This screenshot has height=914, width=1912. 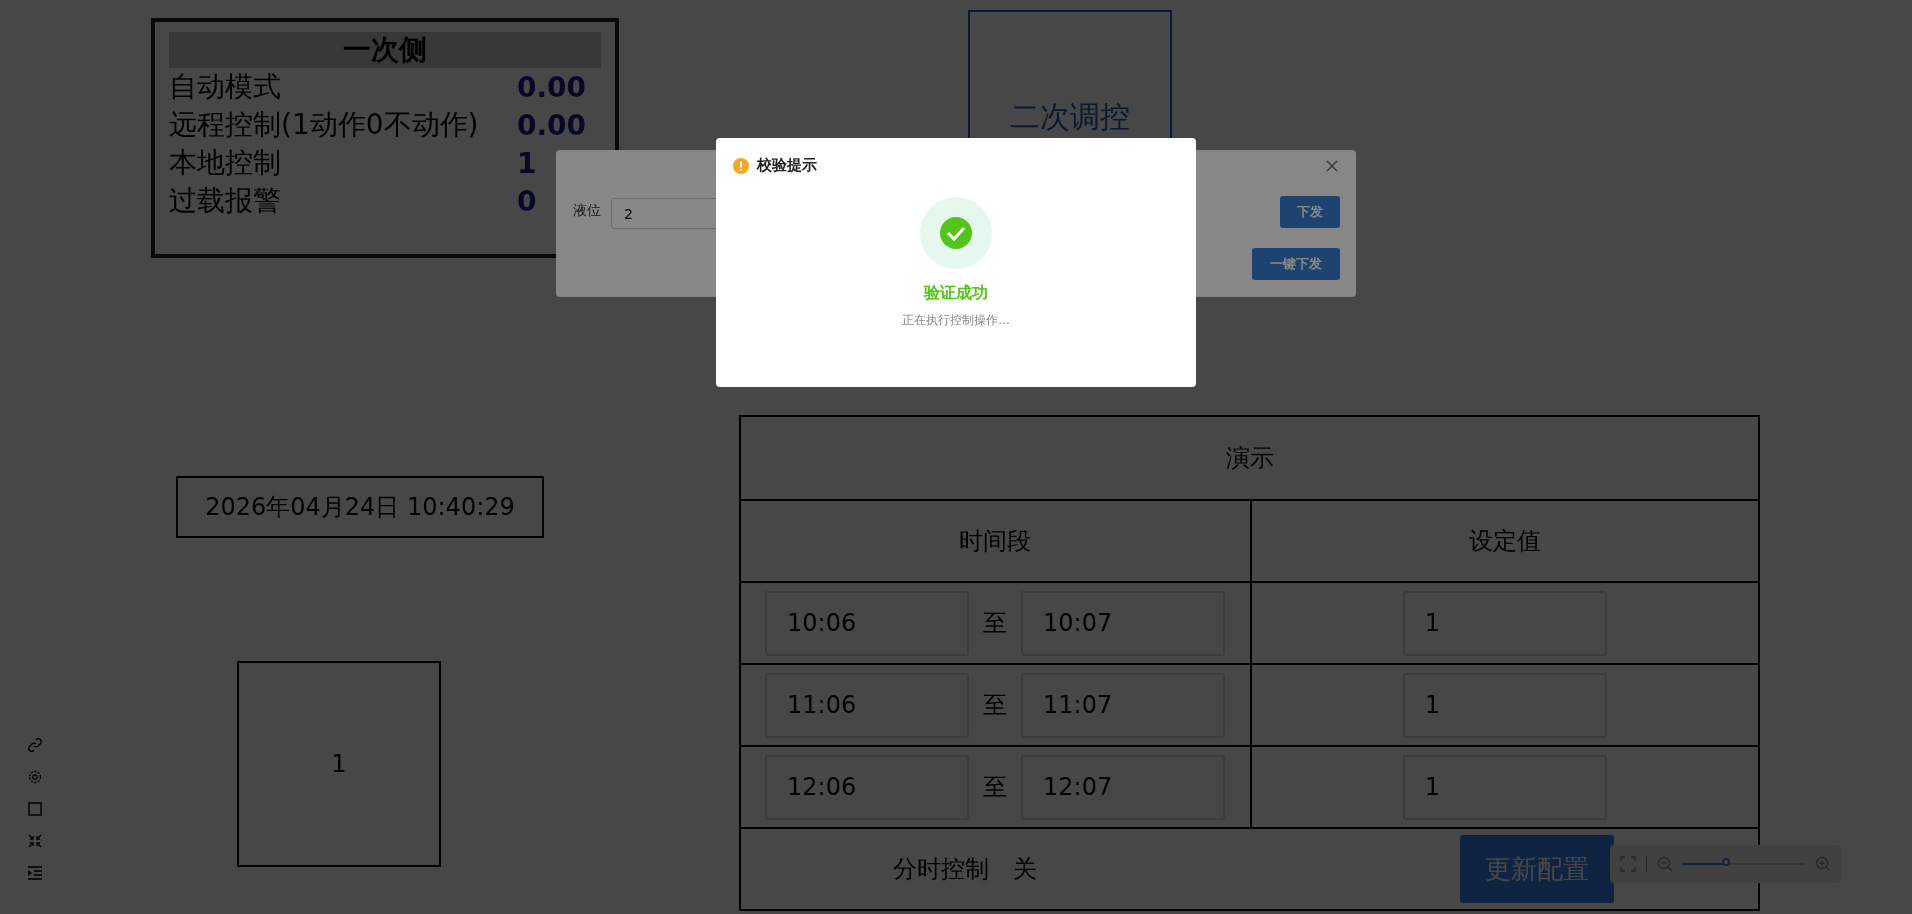 What do you see at coordinates (339, 764) in the screenshot?
I see `value-box: 1` at bounding box center [339, 764].